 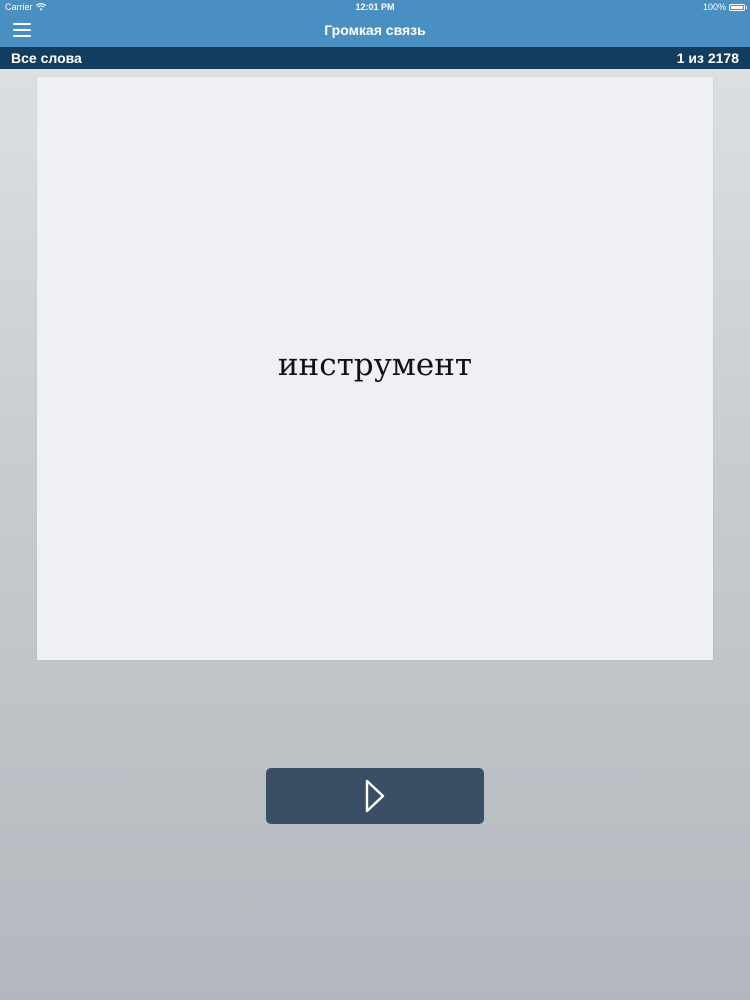 I want to click on flashcard-word: инструмент, so click(x=375, y=364).